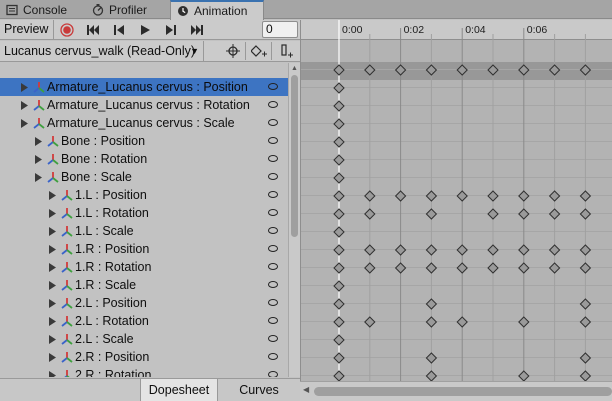 Image resolution: width=612 pixels, height=401 pixels. I want to click on scroll-up-arrow-icon: ▲, so click(294, 68).